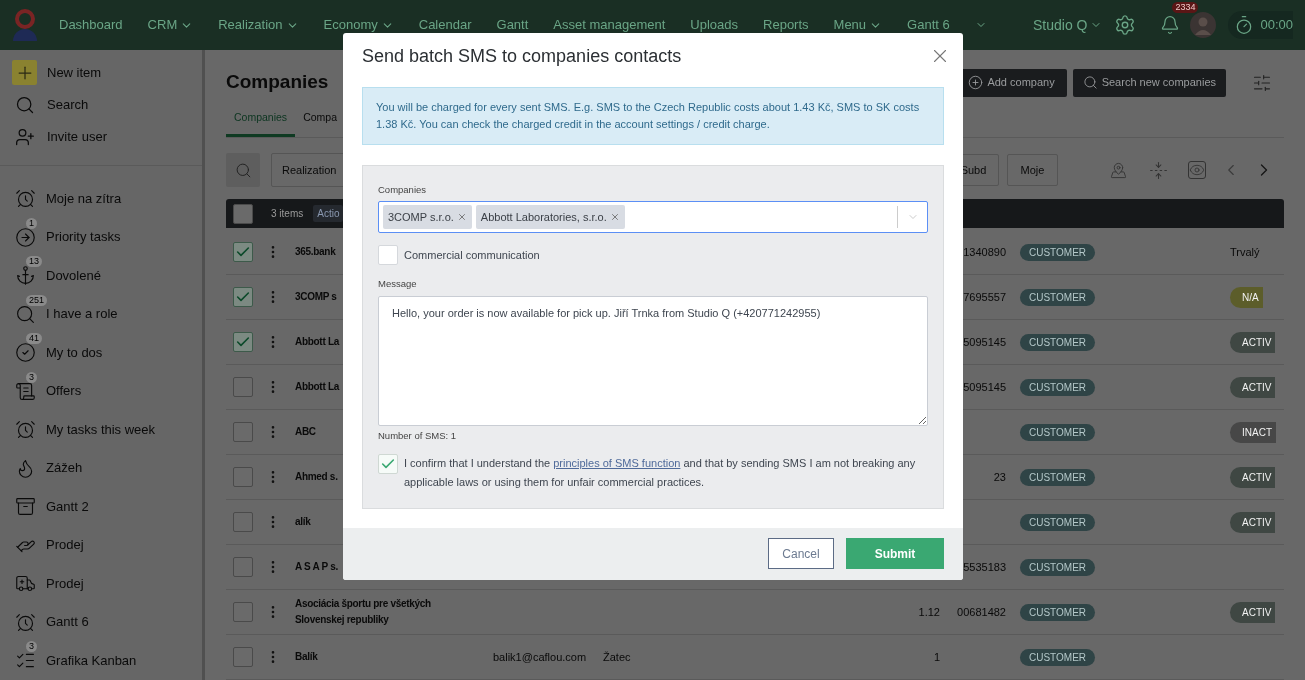 The width and height of the screenshot is (1305, 680). What do you see at coordinates (660, 472) in the screenshot?
I see `confirm-text: I confirm that I understand the principles of SMS function and that by sending SMS I am not breaking any applicable laws or using them for unfair commercial practices.` at bounding box center [660, 472].